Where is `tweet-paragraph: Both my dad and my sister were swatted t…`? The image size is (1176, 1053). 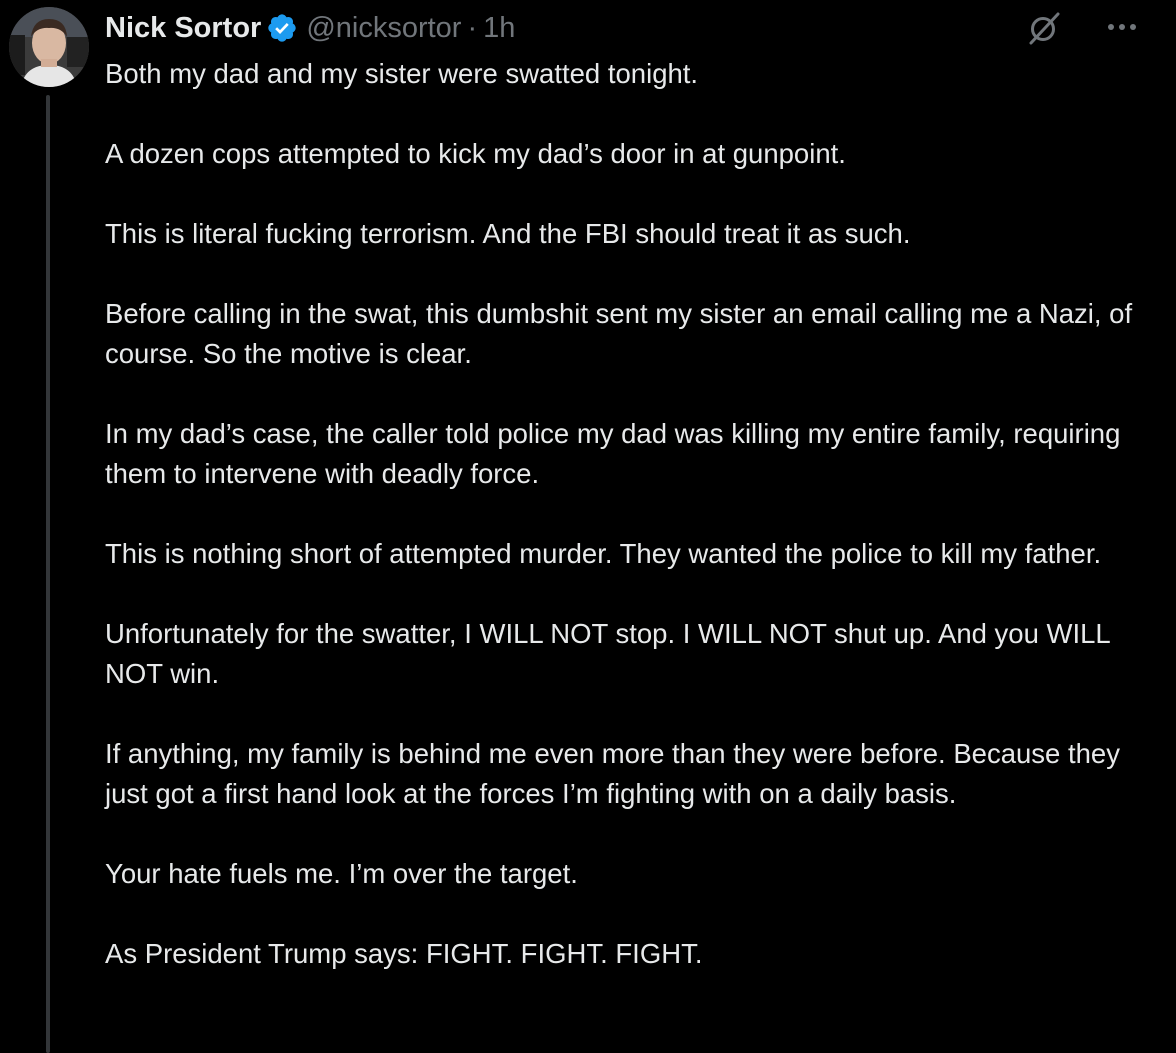 tweet-paragraph: Both my dad and my sister were swatted t… is located at coordinates (402, 73).